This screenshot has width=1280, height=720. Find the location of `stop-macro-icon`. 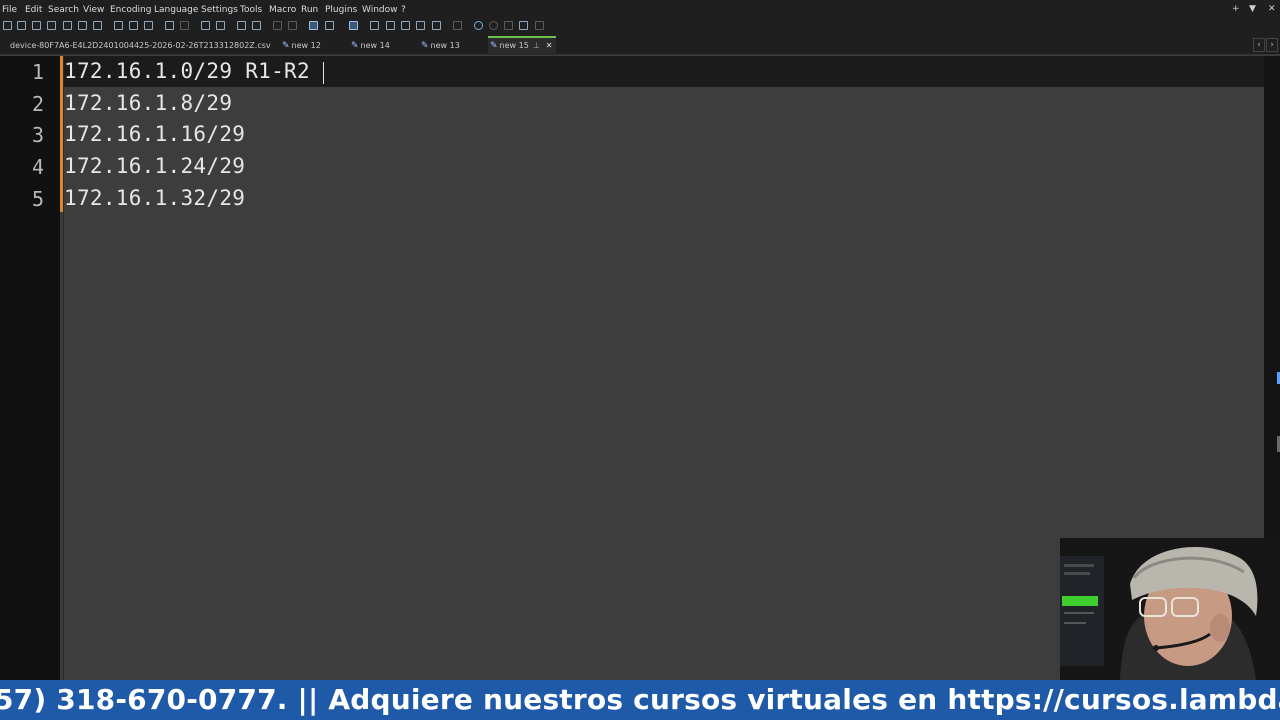

stop-macro-icon is located at coordinates (493, 25).